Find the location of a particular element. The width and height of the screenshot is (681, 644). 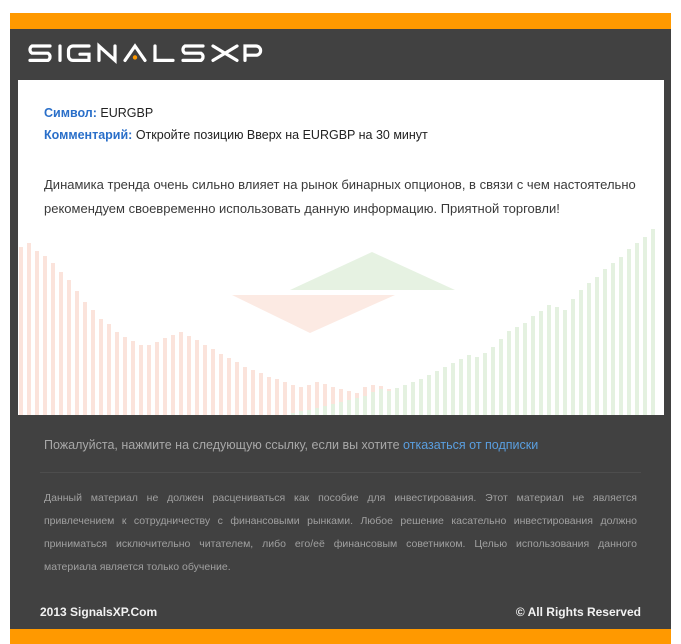

copyright-right: © All Rights Reserved is located at coordinates (578, 612).